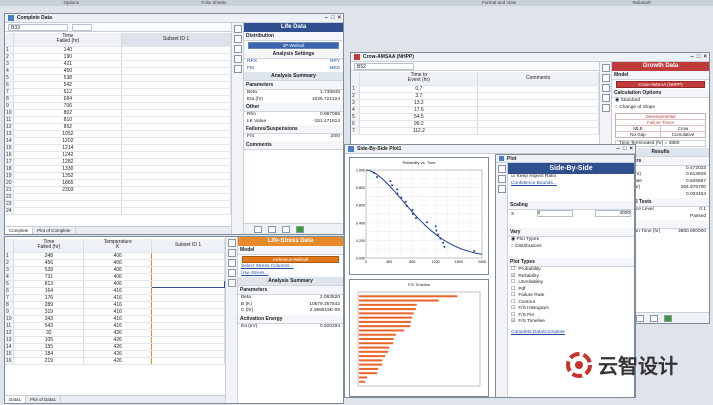  Describe the element at coordinates (499, 3) in the screenshot. I see `menu-format-view: Format and View` at that location.